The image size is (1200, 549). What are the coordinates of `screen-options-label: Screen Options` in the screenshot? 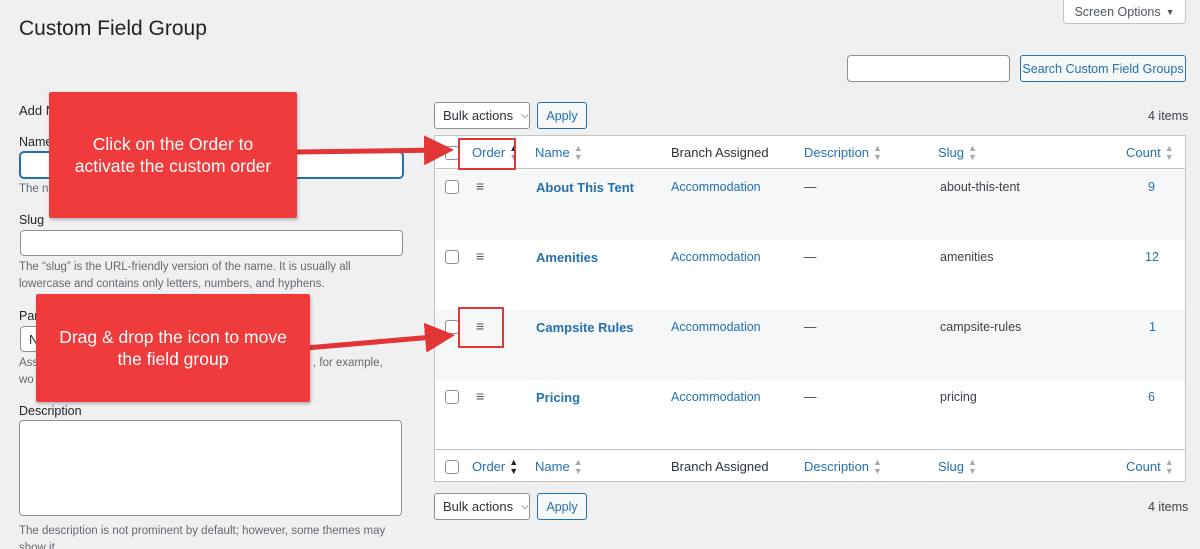 It's located at (1117, 11).